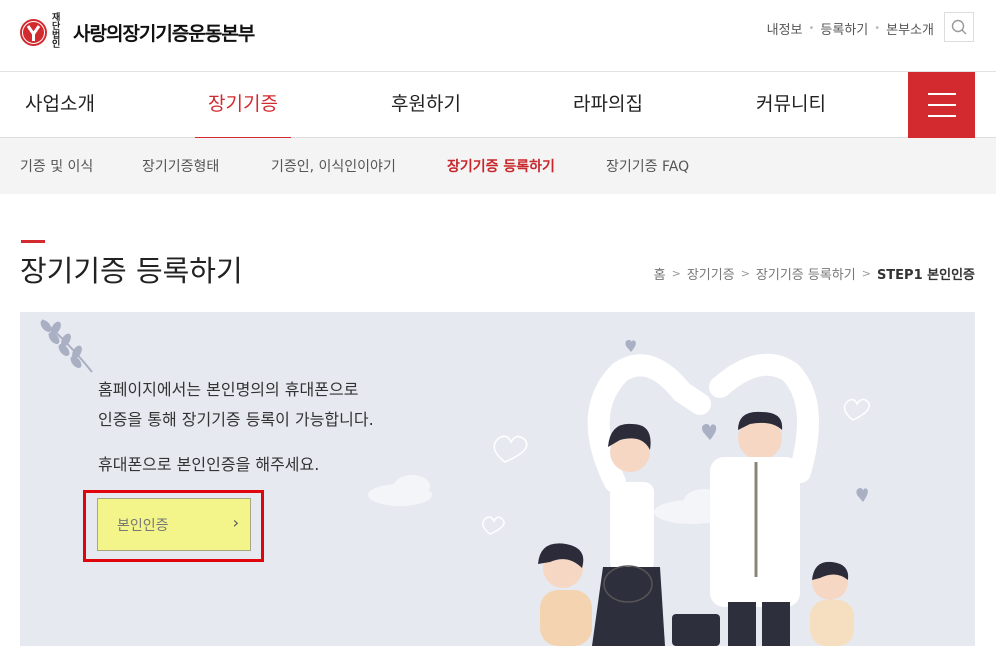 This screenshot has width=996, height=666. What do you see at coordinates (33, 241) in the screenshot?
I see `title-accent-bar` at bounding box center [33, 241].